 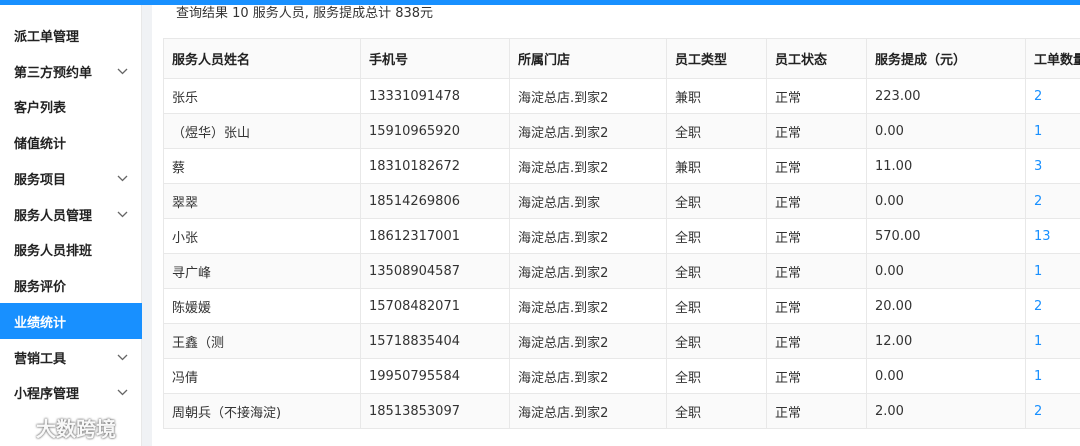 What do you see at coordinates (1052, 58) in the screenshot?
I see `column-header: 工单数量` at bounding box center [1052, 58].